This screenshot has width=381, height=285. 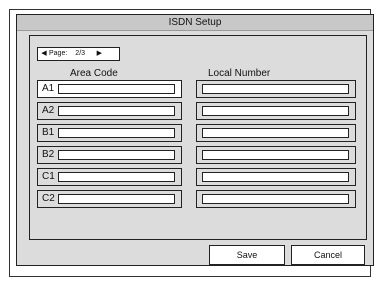 What do you see at coordinates (48, 132) in the screenshot?
I see `row-label: B1` at bounding box center [48, 132].